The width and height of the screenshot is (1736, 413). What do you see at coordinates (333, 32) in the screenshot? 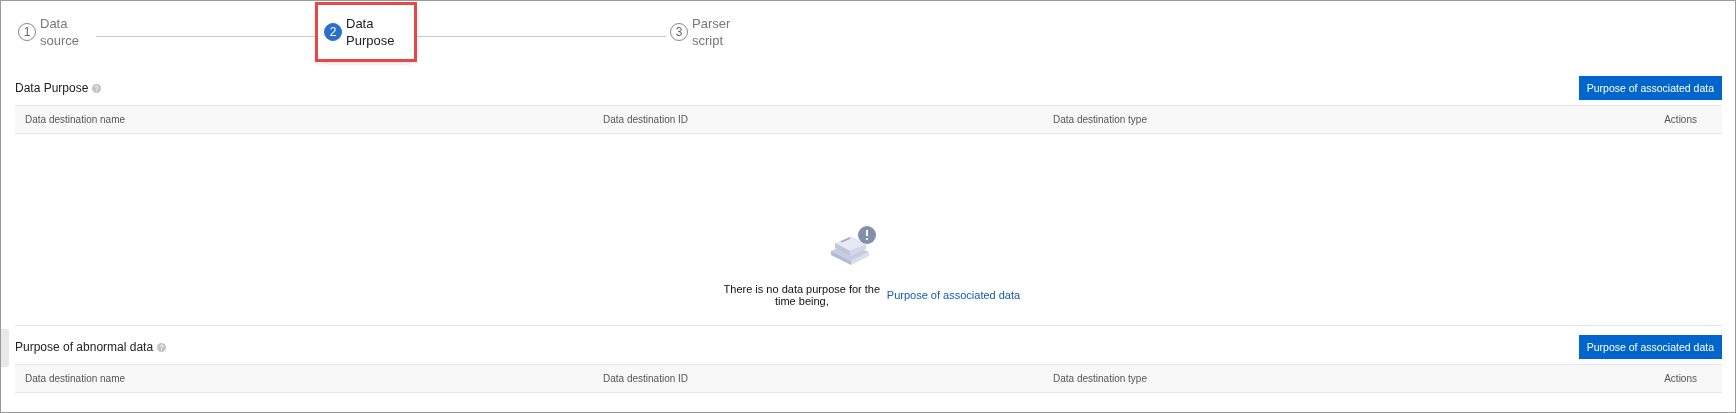
I see `step-number: 2` at bounding box center [333, 32].